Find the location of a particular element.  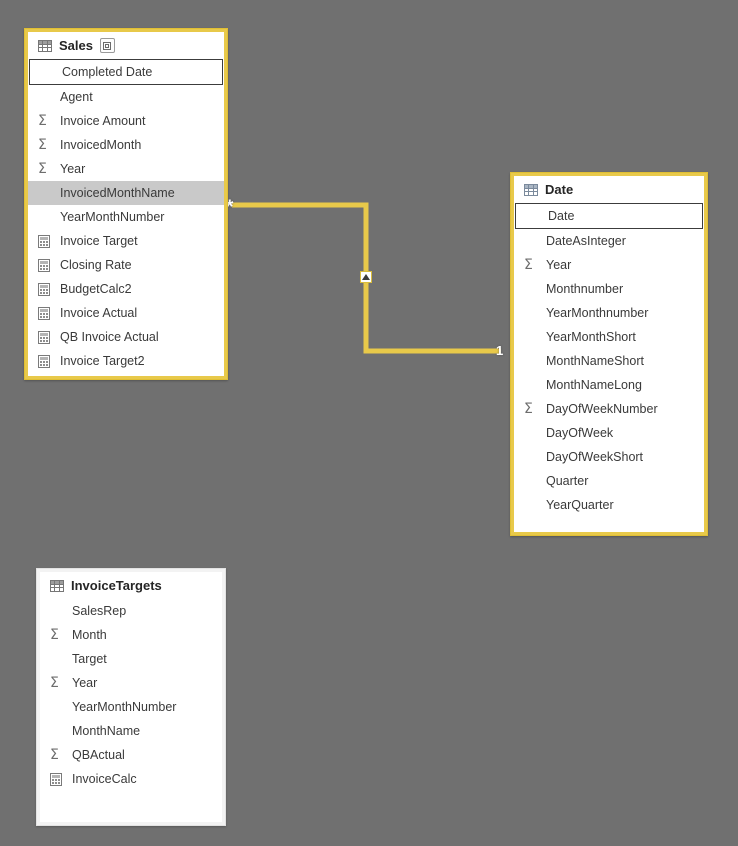

field-row: Target is located at coordinates (131, 659).